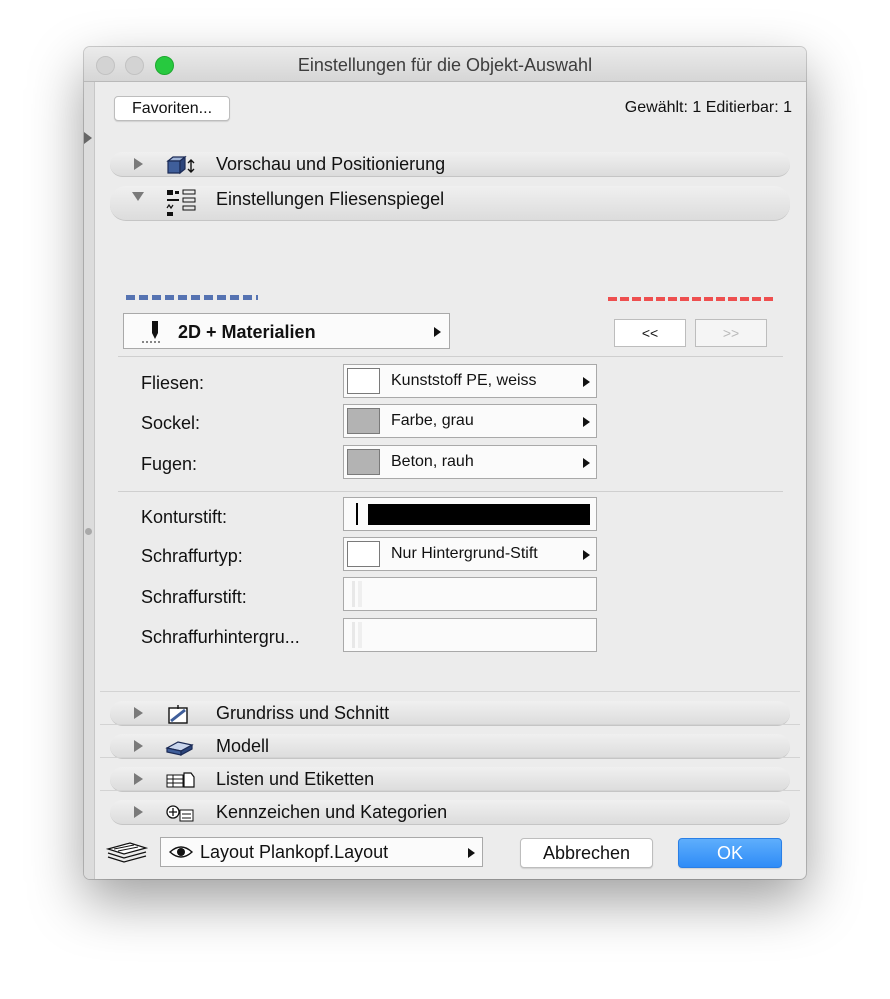  What do you see at coordinates (184, 517) in the screenshot?
I see `contour-pen-label: Konturstift:` at bounding box center [184, 517].